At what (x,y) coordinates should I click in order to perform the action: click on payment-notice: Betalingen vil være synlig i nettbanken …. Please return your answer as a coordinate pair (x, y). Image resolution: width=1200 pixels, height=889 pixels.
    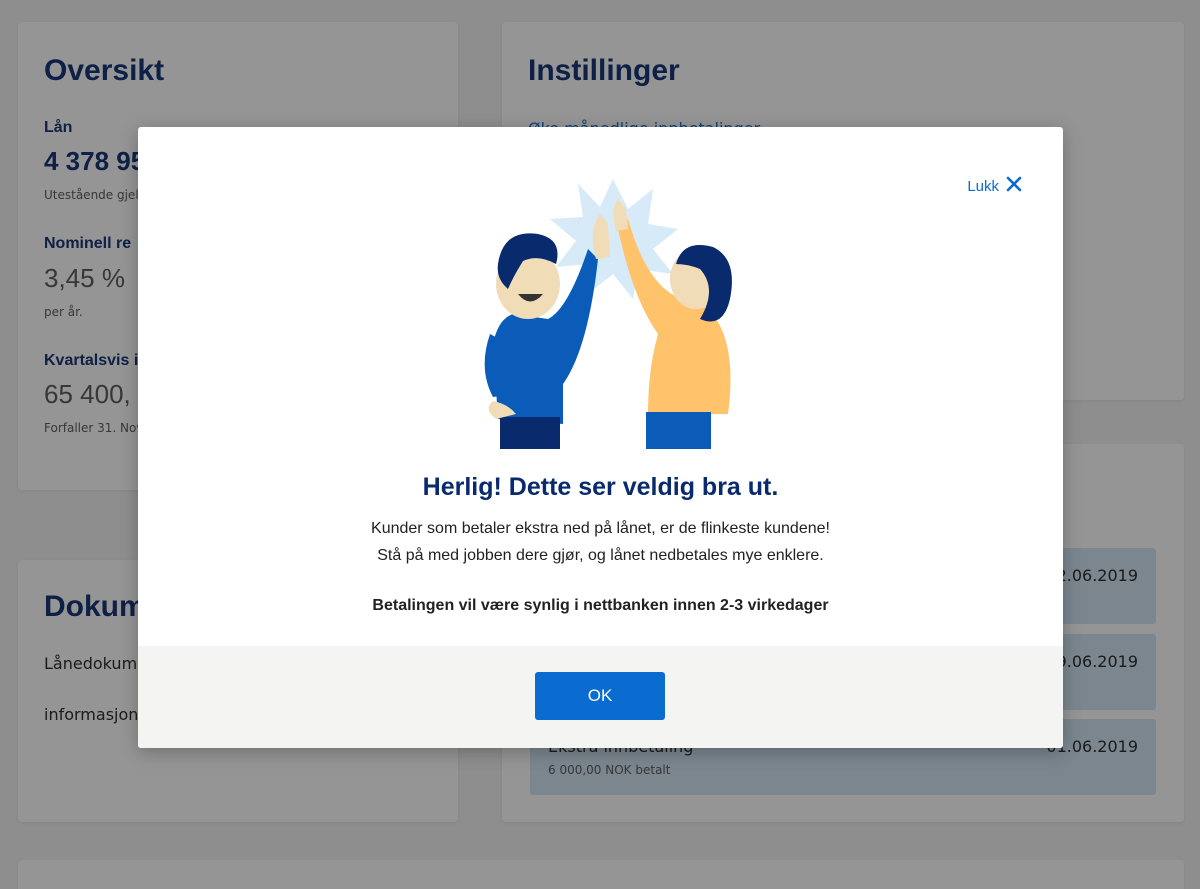
    Looking at the image, I should click on (600, 605).